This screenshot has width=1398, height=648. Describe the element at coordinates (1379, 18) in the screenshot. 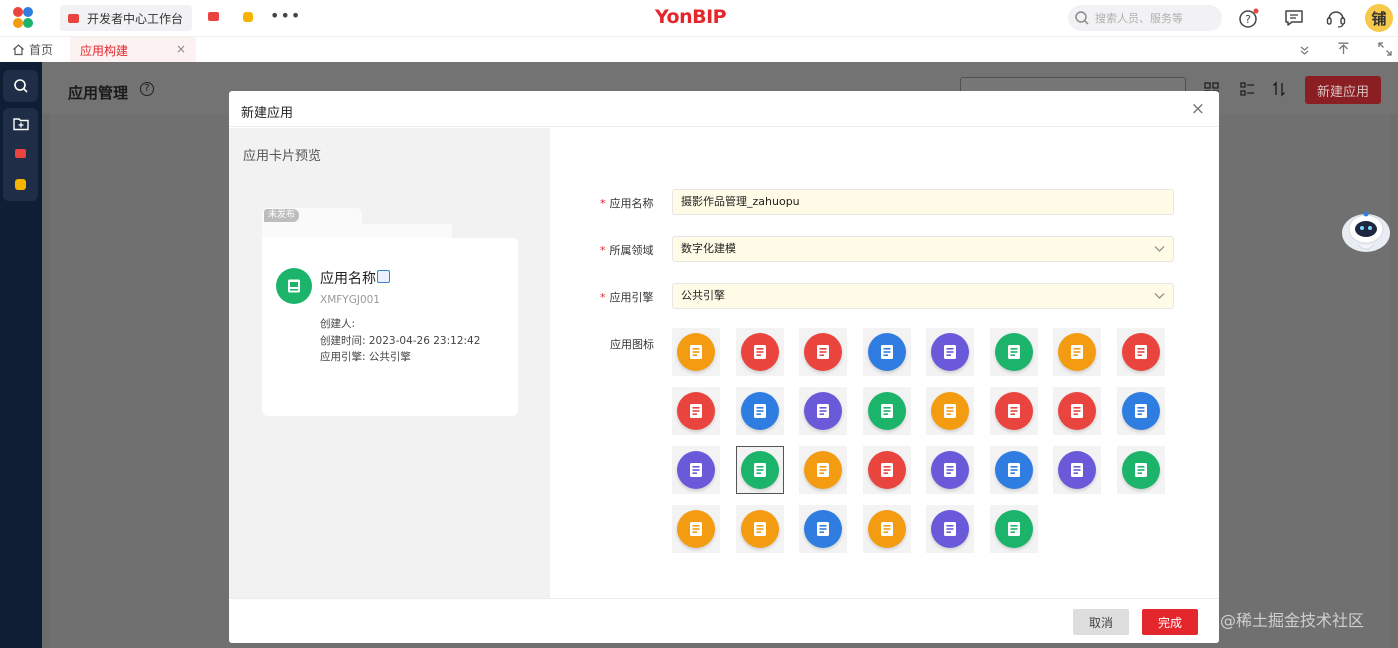

I see `avatar: 铺` at that location.